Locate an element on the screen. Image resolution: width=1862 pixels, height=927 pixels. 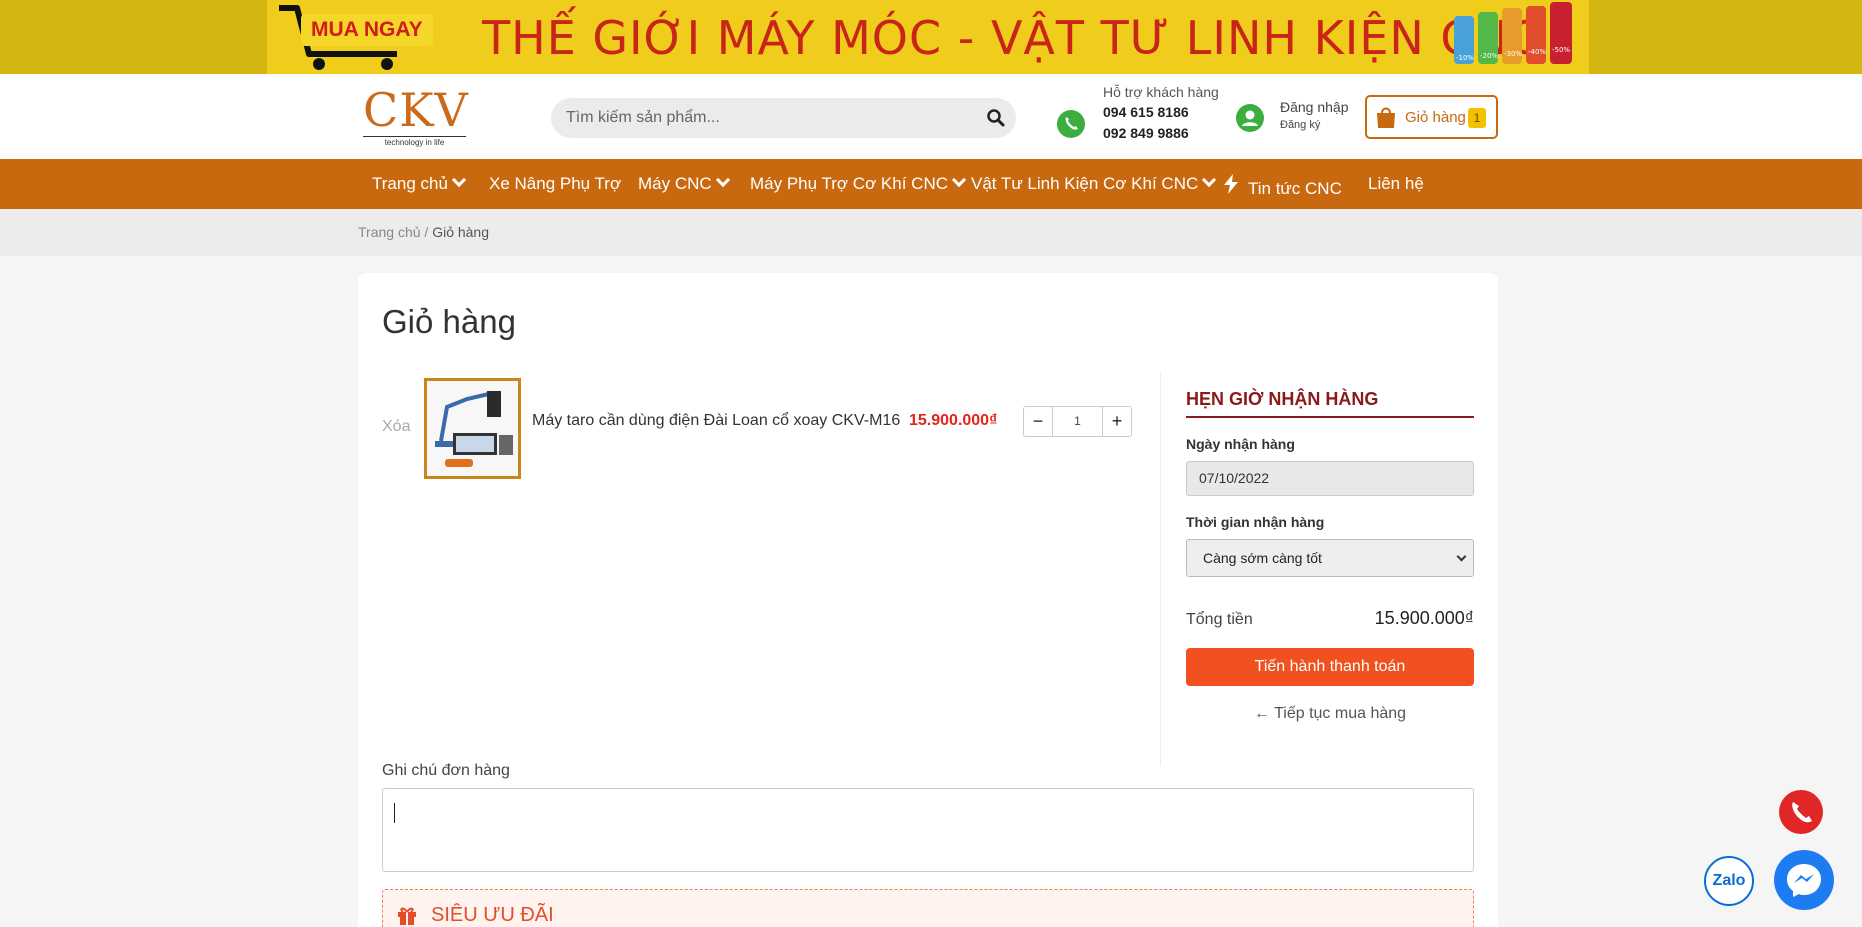
order-note-label: Ghi chú đơn hàng is located at coordinates (446, 770).